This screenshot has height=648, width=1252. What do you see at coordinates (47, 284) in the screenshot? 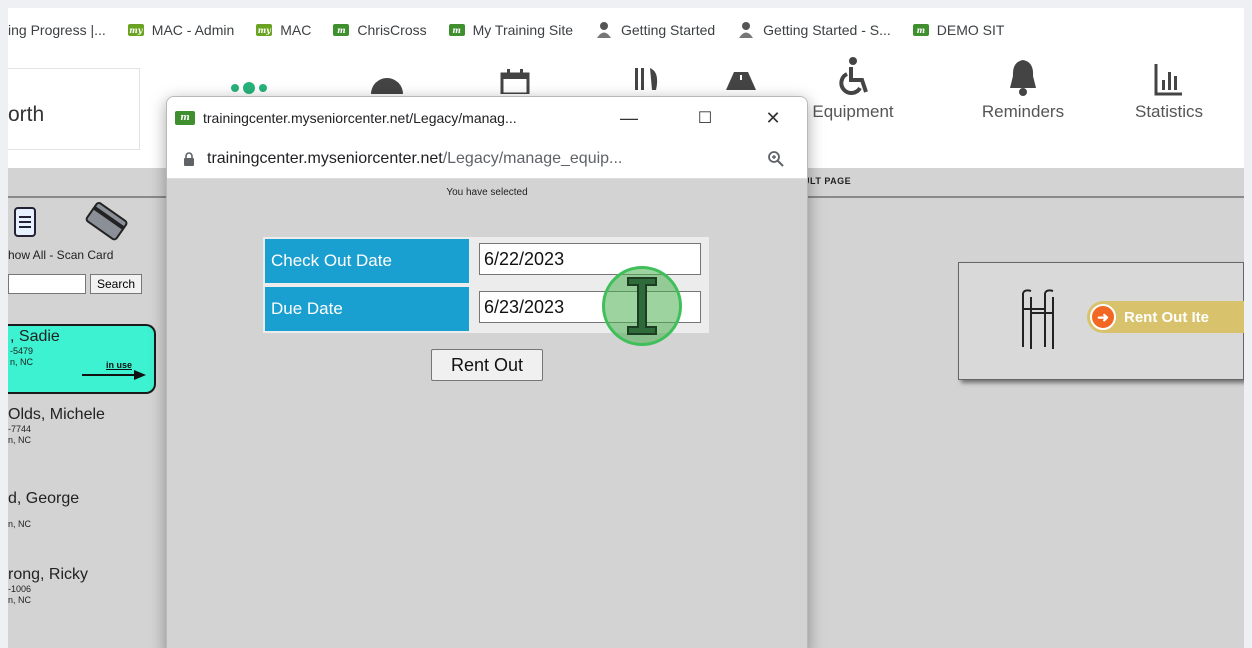
I see `client-search-input` at bounding box center [47, 284].